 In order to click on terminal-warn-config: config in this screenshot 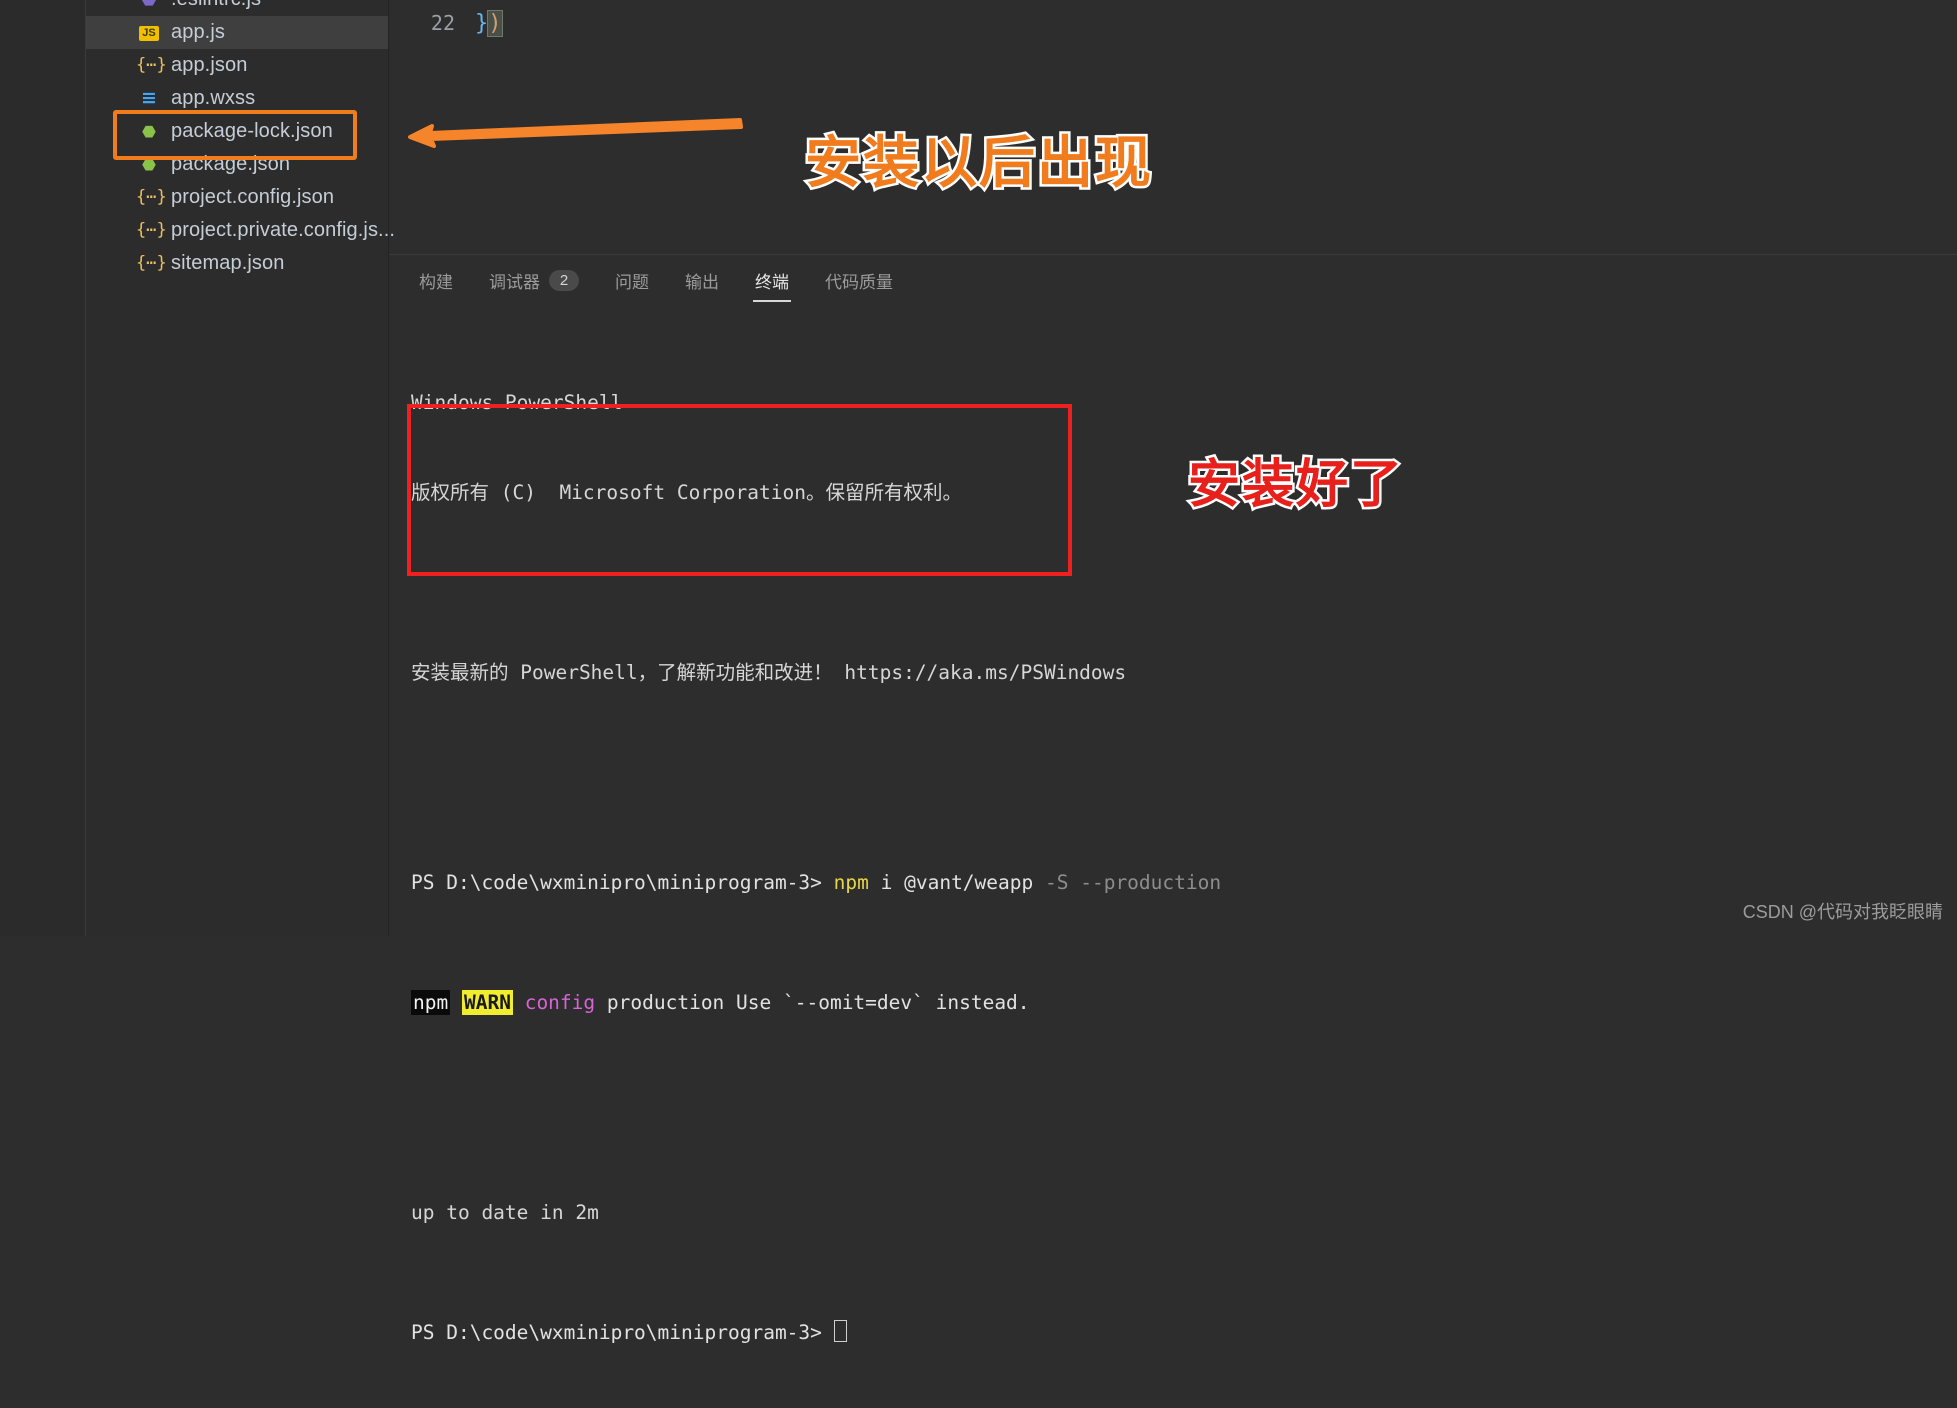, I will do `click(560, 1002)`.